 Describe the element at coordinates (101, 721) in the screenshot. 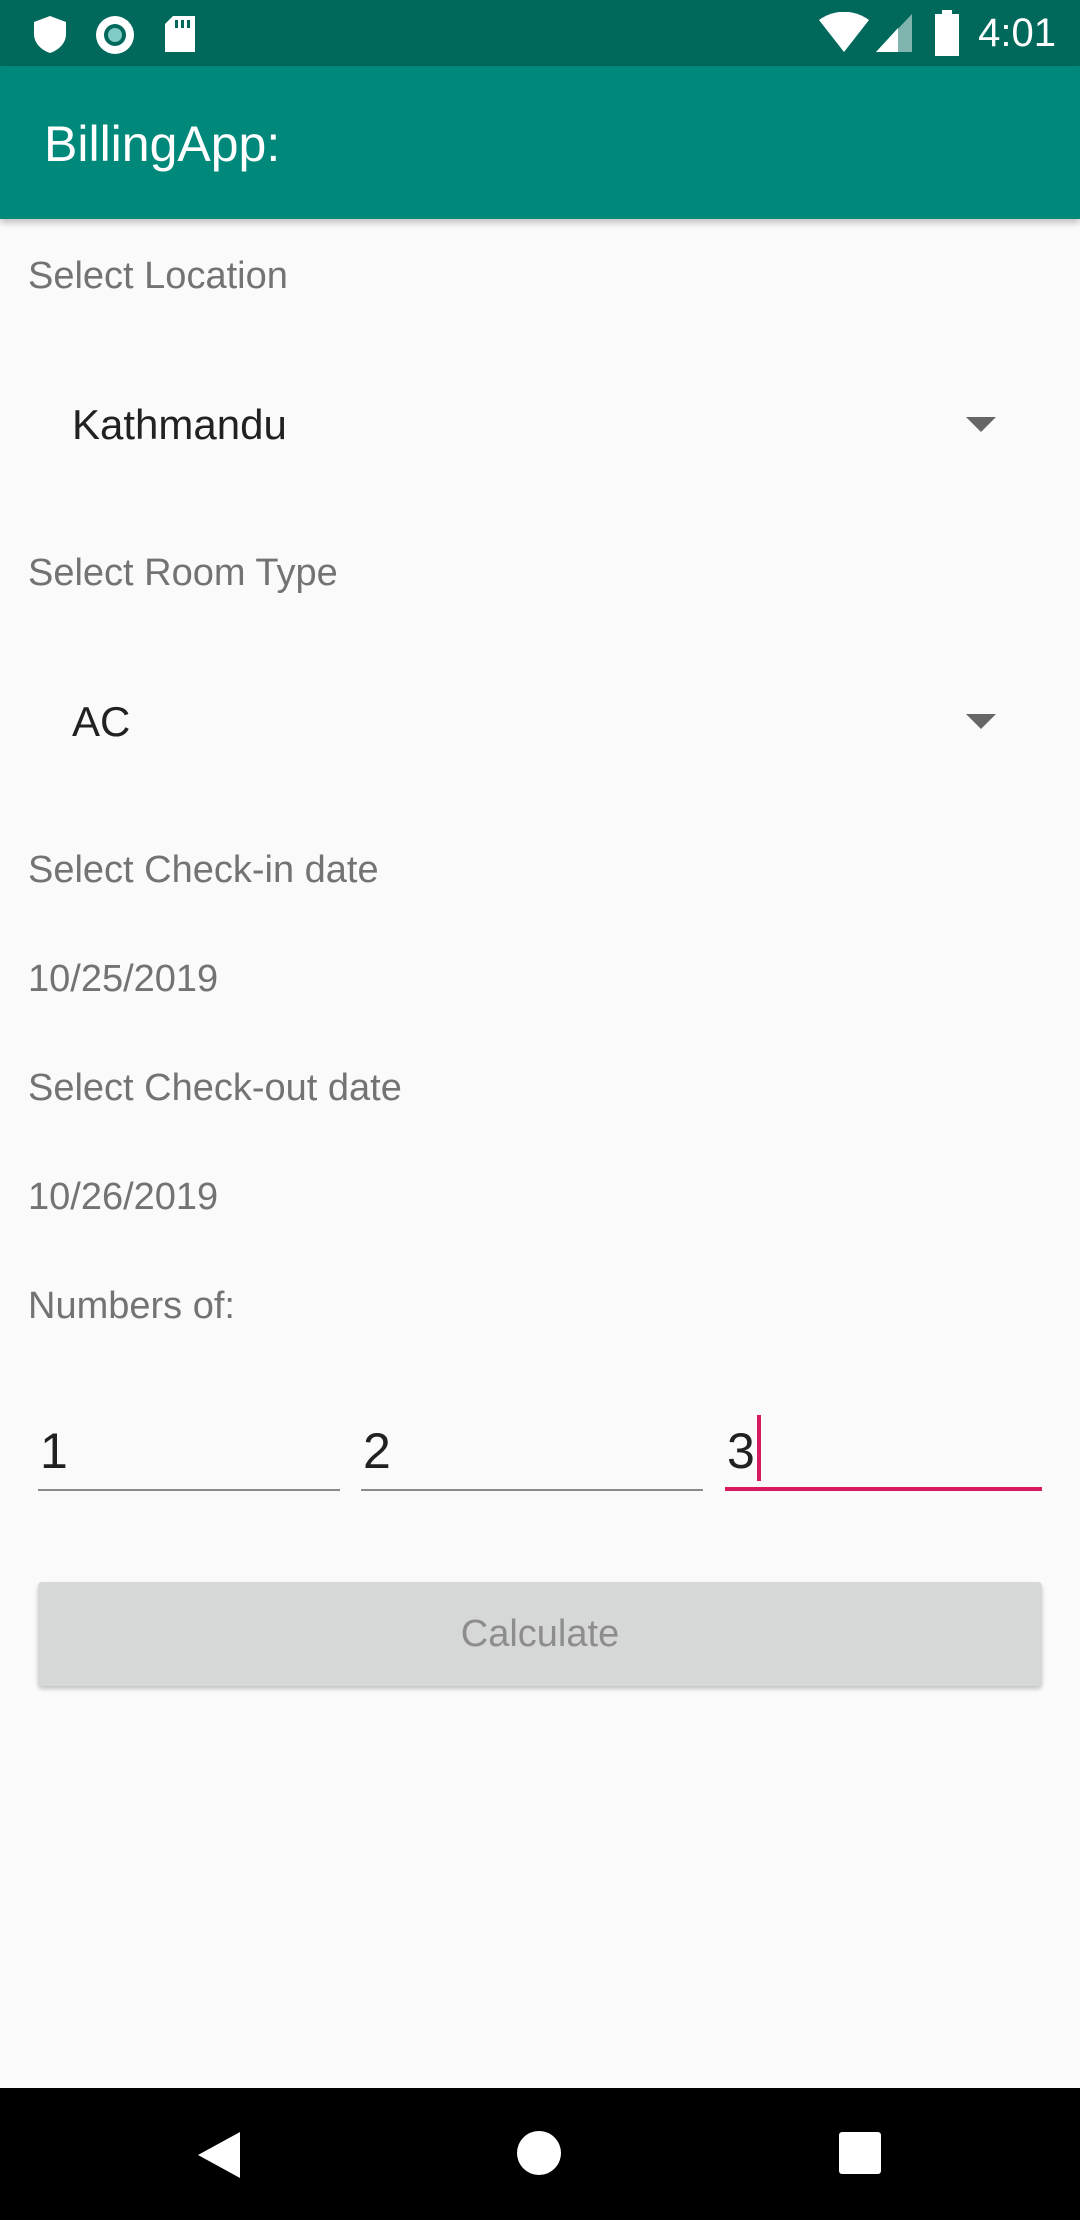

I see `room-type-value: AC` at that location.